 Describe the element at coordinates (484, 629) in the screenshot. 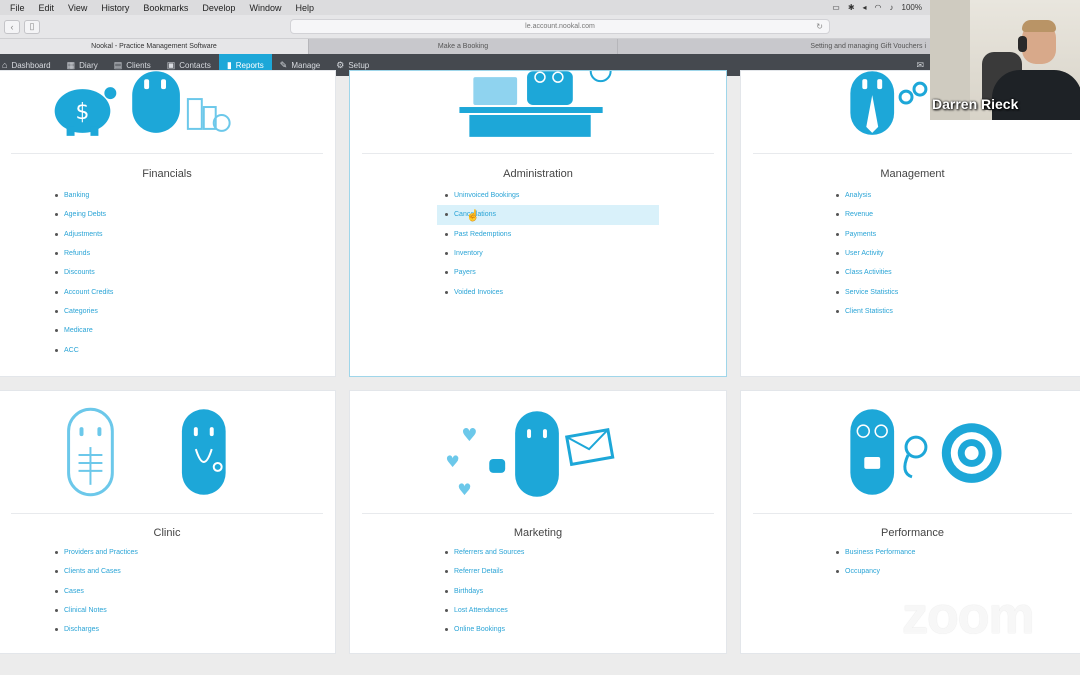

I see `report-link-online-bookings: Online Bookings` at that location.